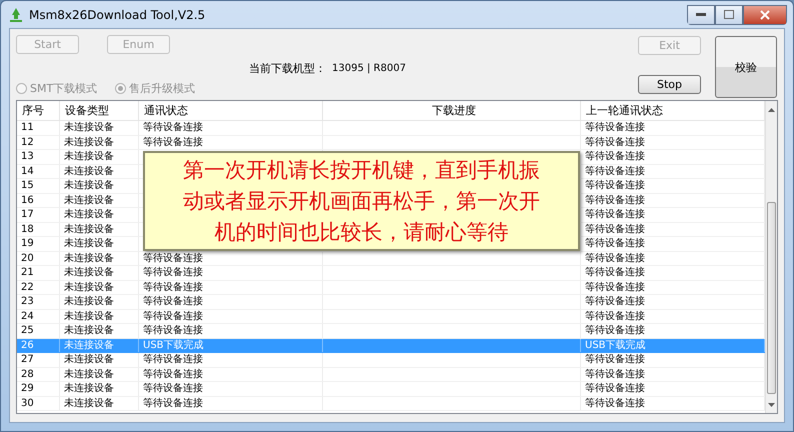 The height and width of the screenshot is (432, 794). I want to click on radio-label: 售后升级模式, so click(162, 88).